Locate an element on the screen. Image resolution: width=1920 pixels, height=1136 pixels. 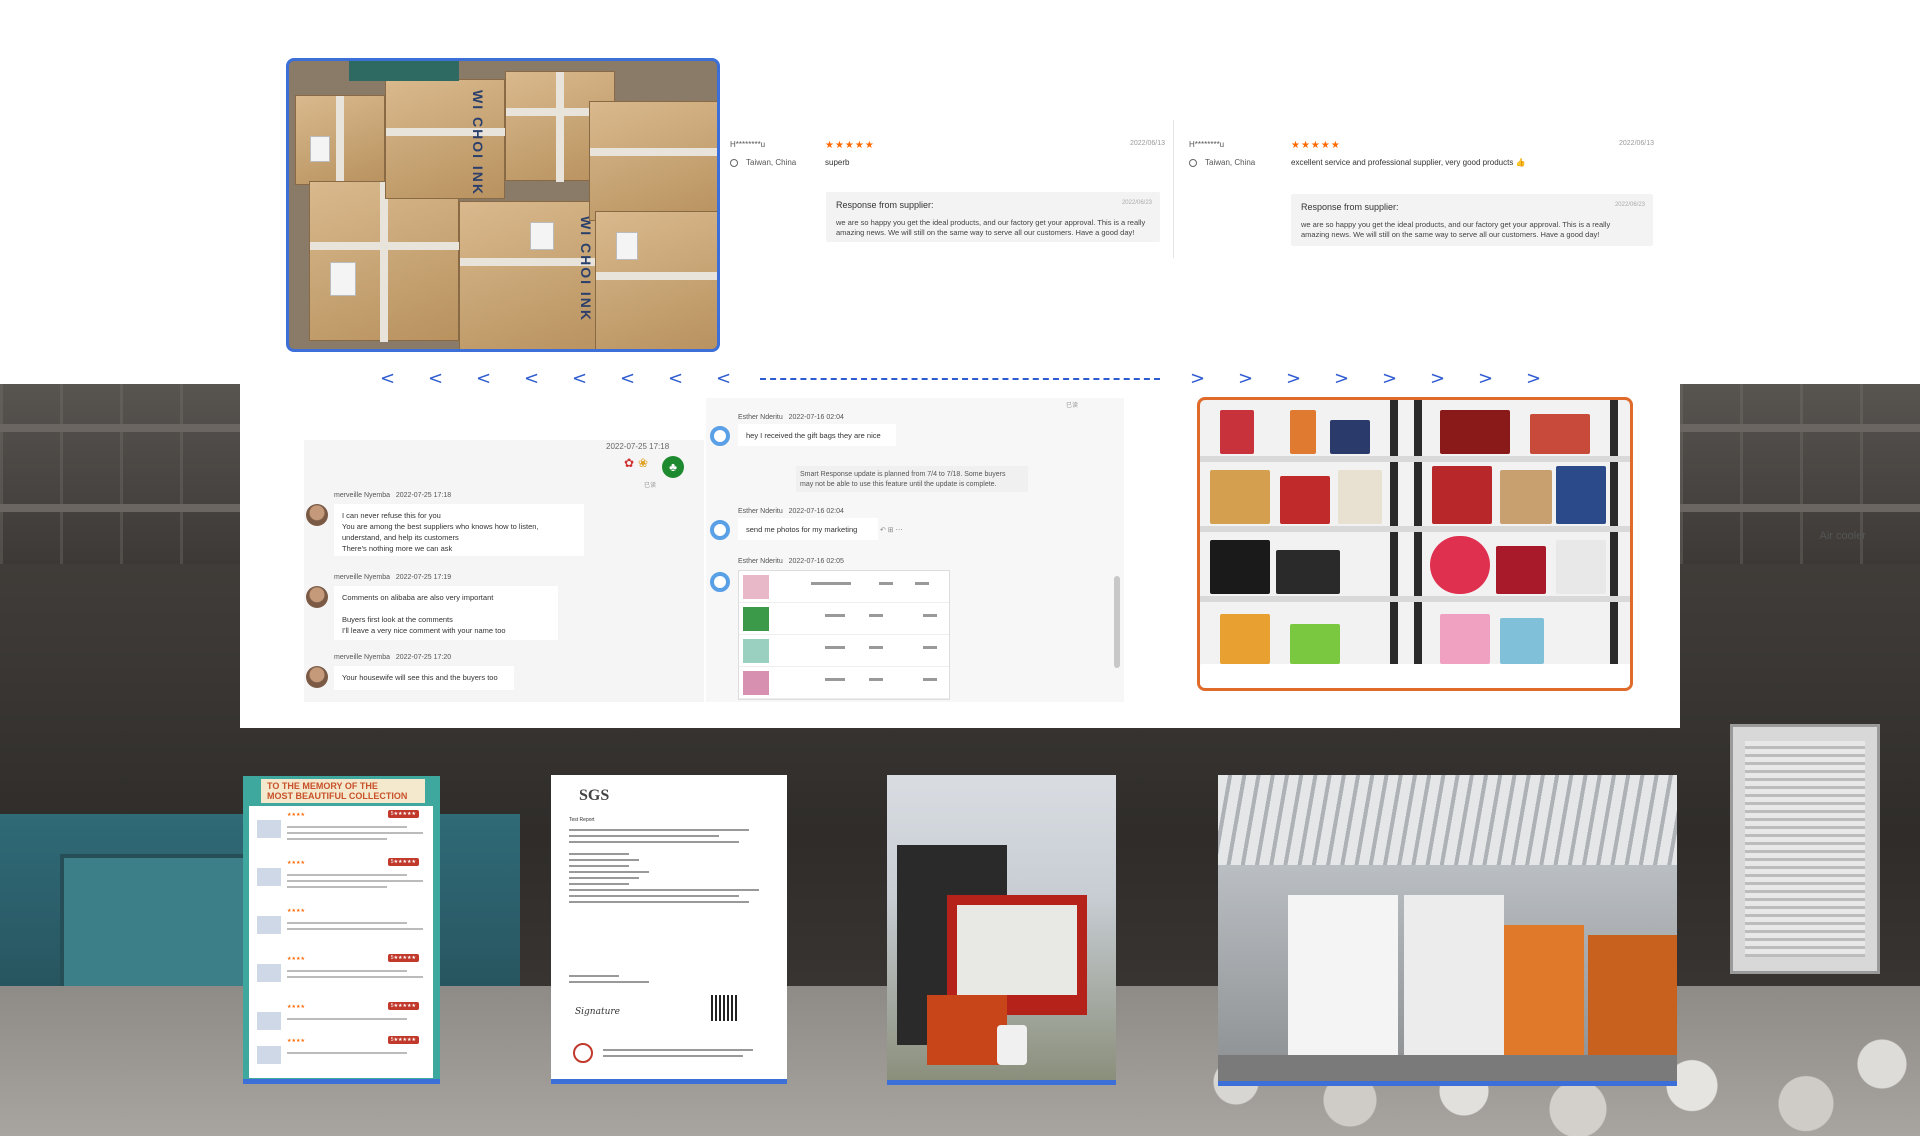
dashed-connector is located at coordinates (960, 379).